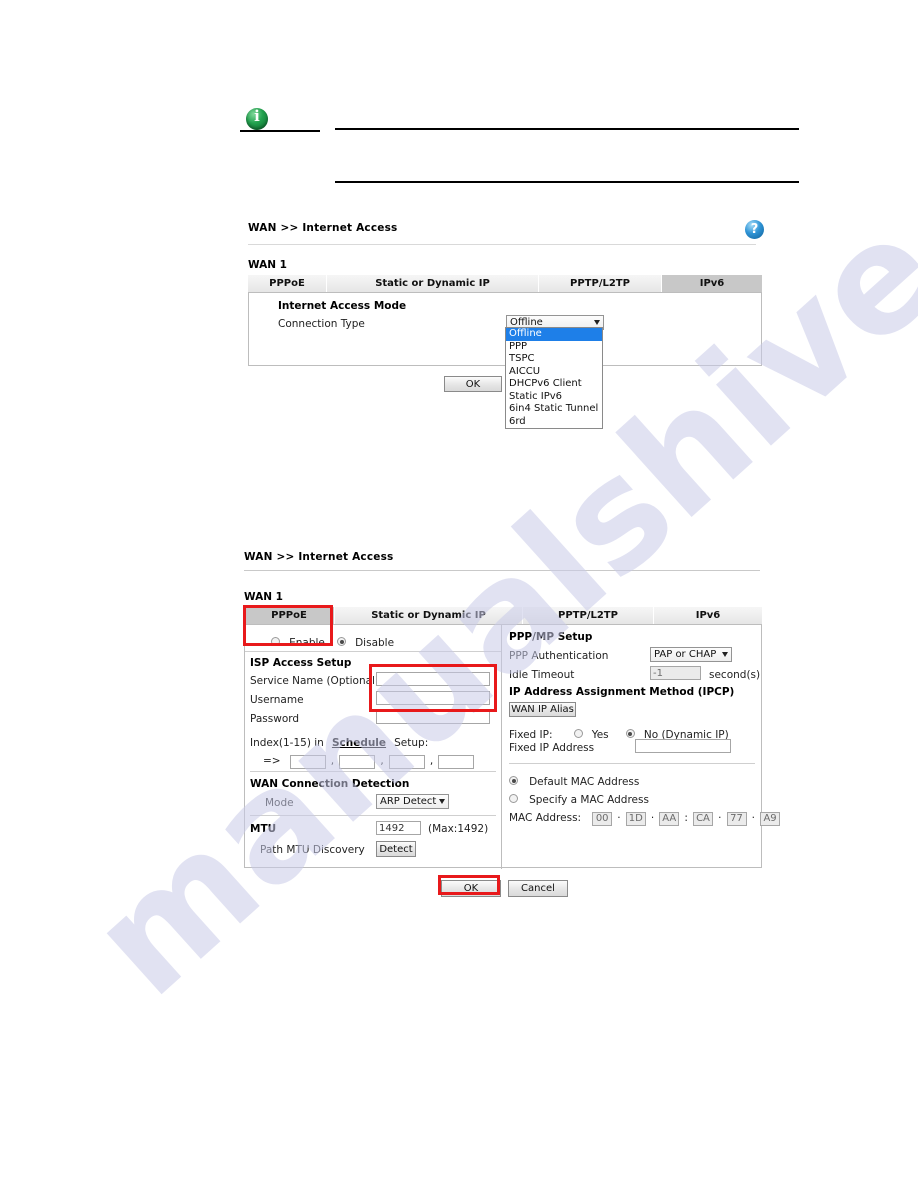 This screenshot has width=918, height=1188. What do you see at coordinates (554, 372) in the screenshot?
I see `dropdown-option-aiccu: AICCU` at bounding box center [554, 372].